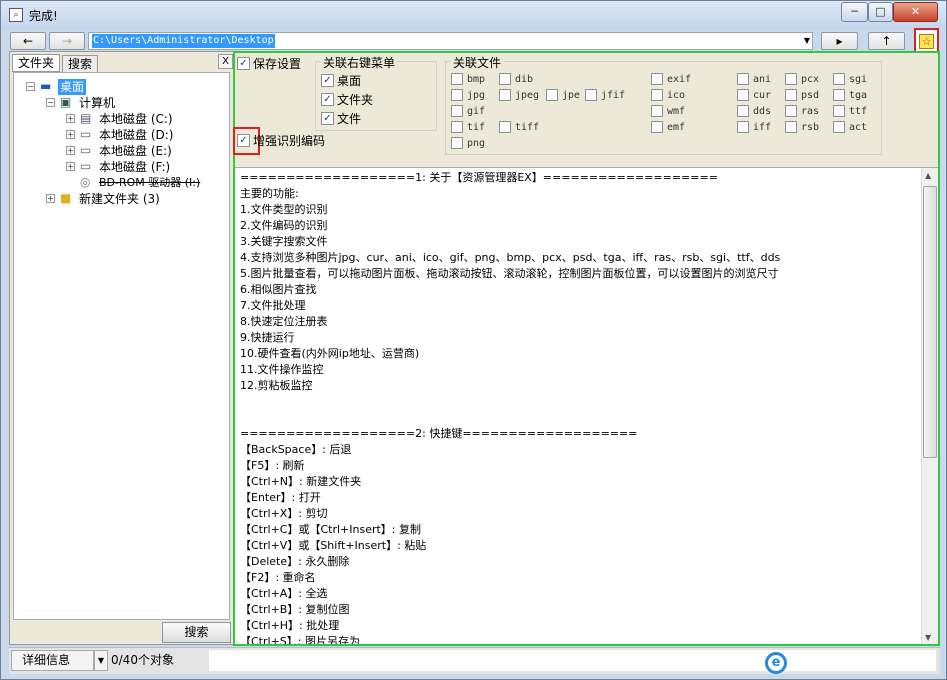 Image resolution: width=947 pixels, height=680 pixels. Describe the element at coordinates (605, 95) in the screenshot. I see `filetype-checkbox: jfif` at that location.